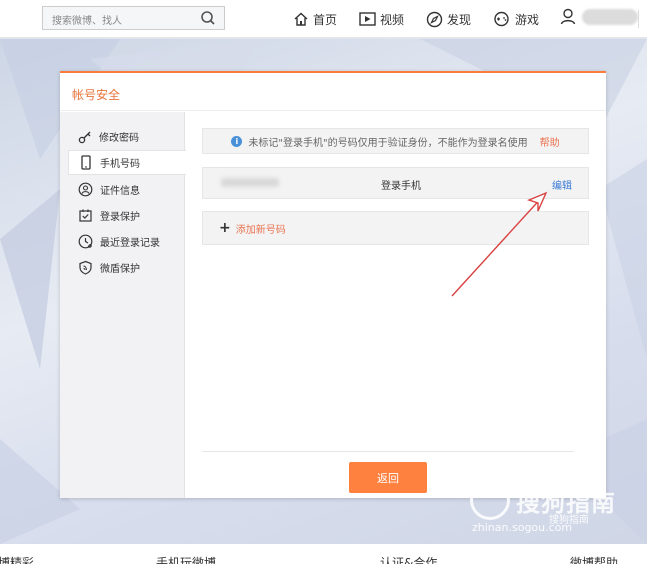 This screenshot has width=647, height=564. Describe the element at coordinates (638, 19) in the screenshot. I see `topbar-divider` at that location.